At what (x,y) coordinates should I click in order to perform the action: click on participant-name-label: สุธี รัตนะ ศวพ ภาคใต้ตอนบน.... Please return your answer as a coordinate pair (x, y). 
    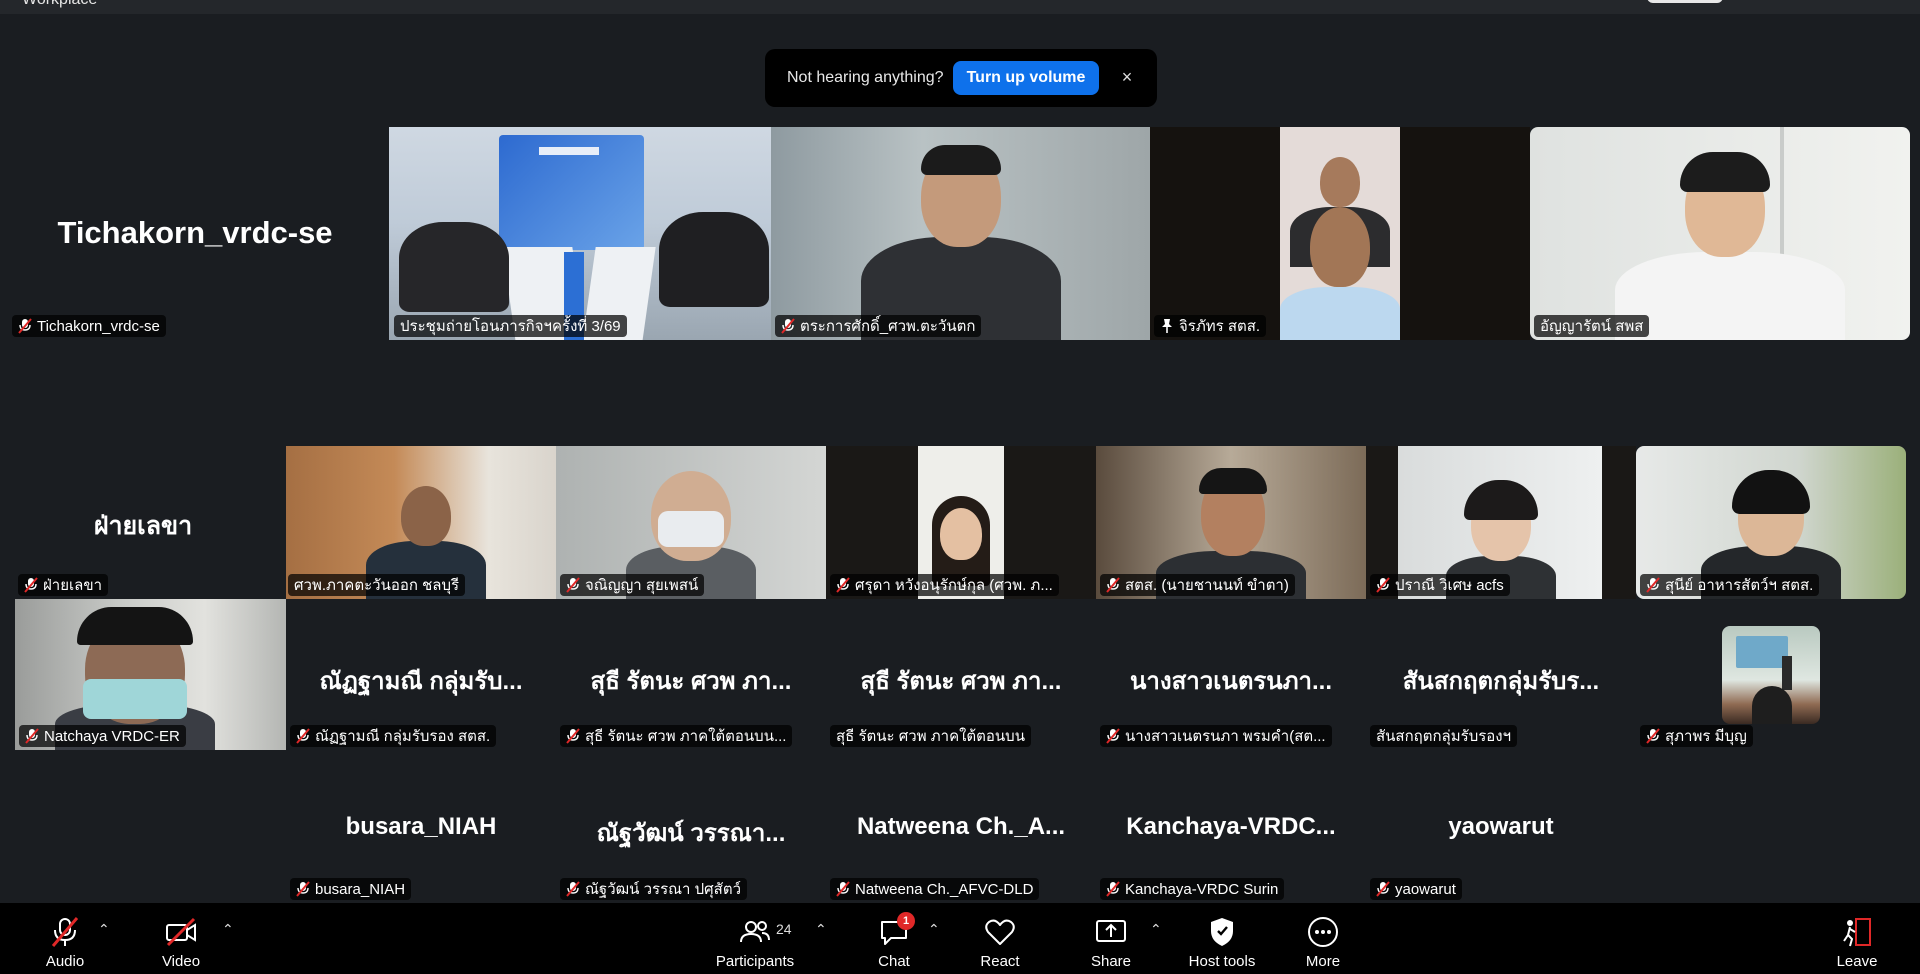
    Looking at the image, I should click on (676, 736).